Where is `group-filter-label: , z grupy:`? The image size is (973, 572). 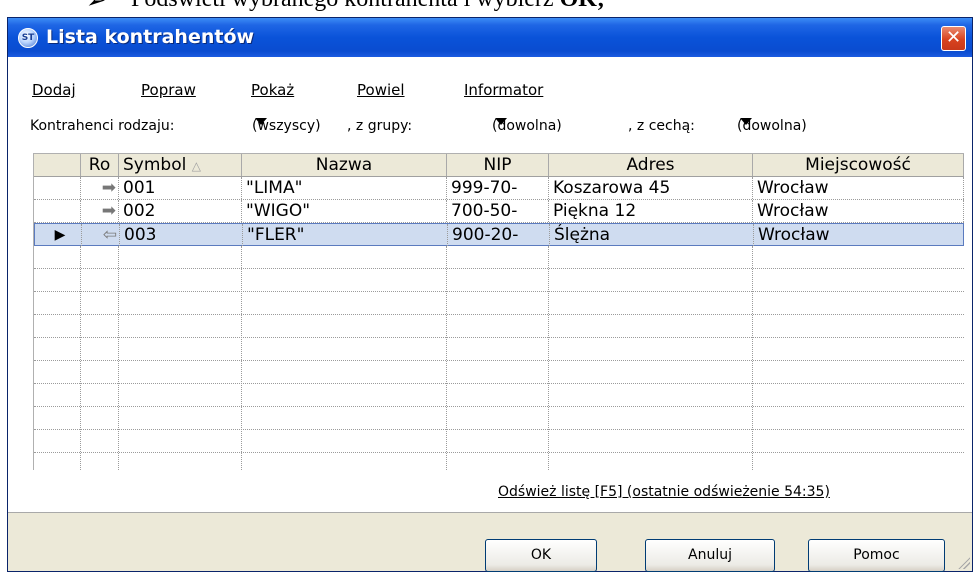
group-filter-label: , z grupy: is located at coordinates (380, 126).